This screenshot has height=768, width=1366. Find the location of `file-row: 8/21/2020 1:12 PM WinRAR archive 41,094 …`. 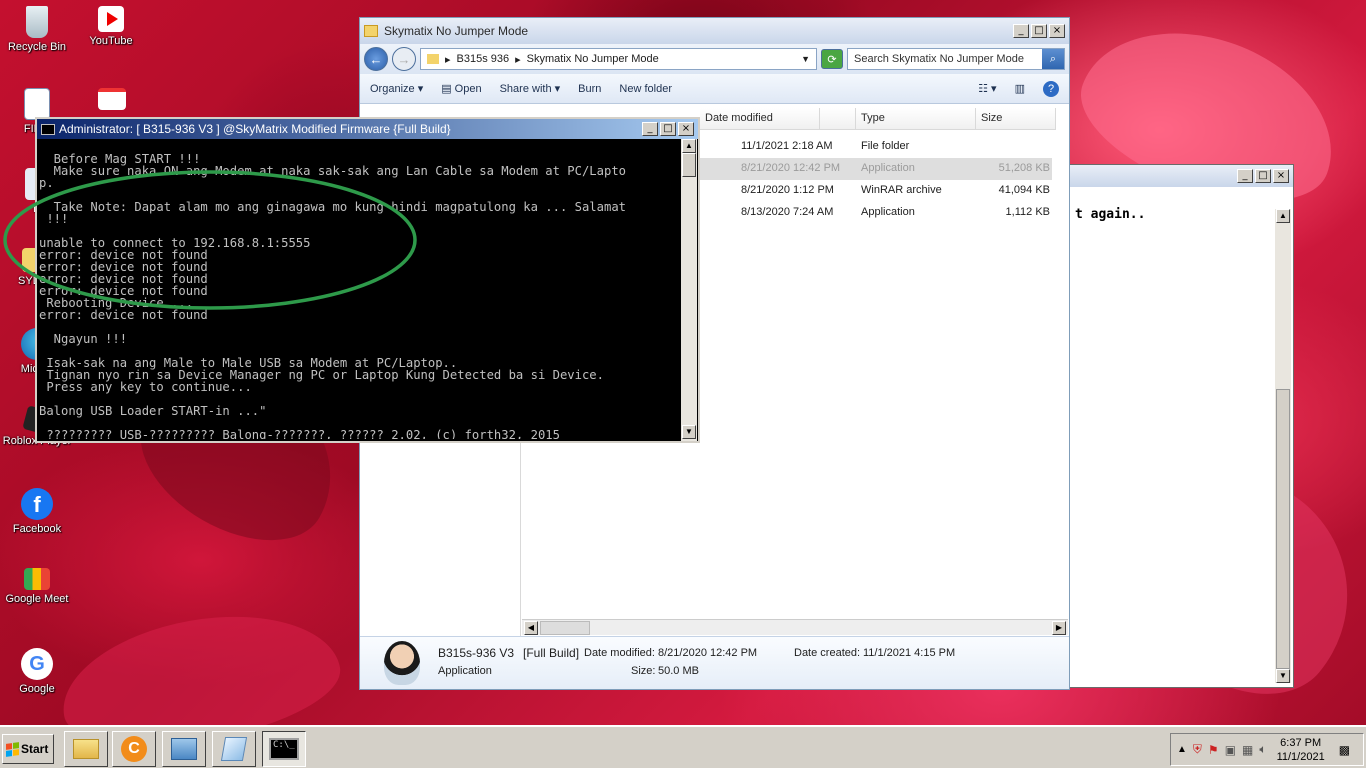

file-row: 8/21/2020 1:12 PM WinRAR archive 41,094 … is located at coordinates (876, 191).